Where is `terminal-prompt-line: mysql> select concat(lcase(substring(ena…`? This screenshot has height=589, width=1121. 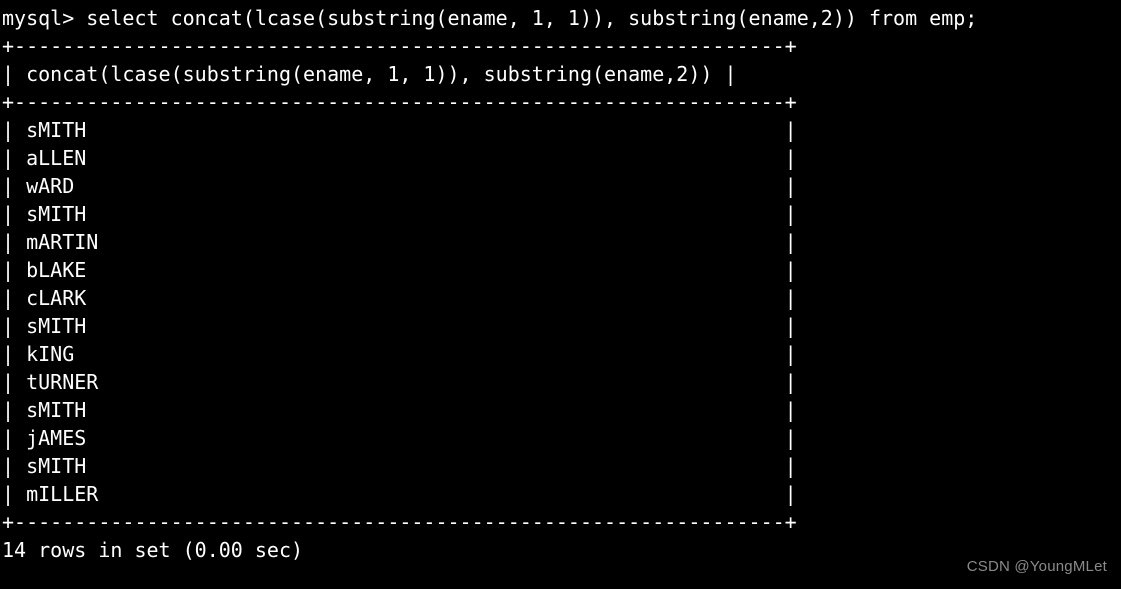 terminal-prompt-line: mysql> select concat(lcase(substring(ena… is located at coordinates (490, 18).